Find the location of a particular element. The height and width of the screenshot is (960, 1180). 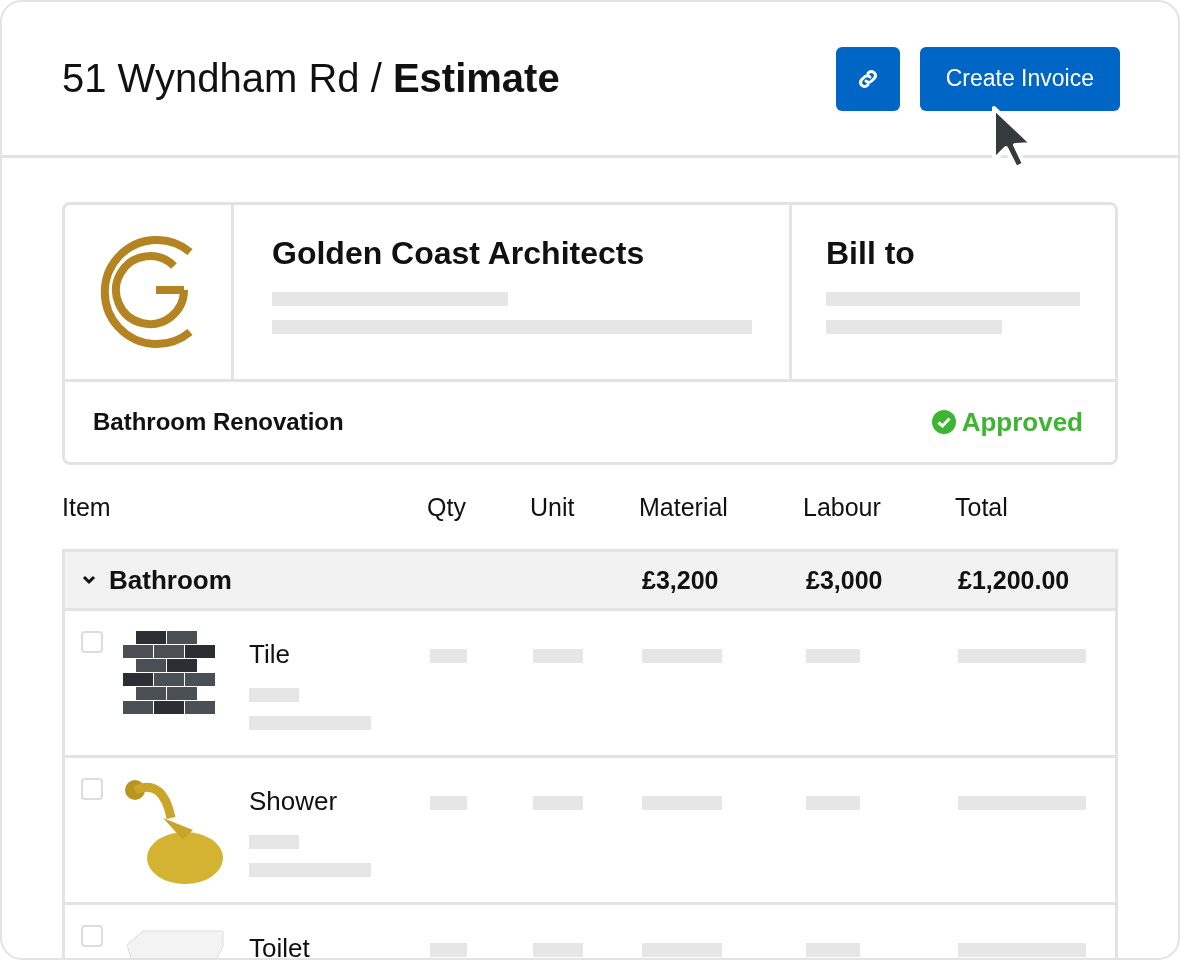

page-title: 51 Wyndham Rd / Estimate is located at coordinates (311, 78).